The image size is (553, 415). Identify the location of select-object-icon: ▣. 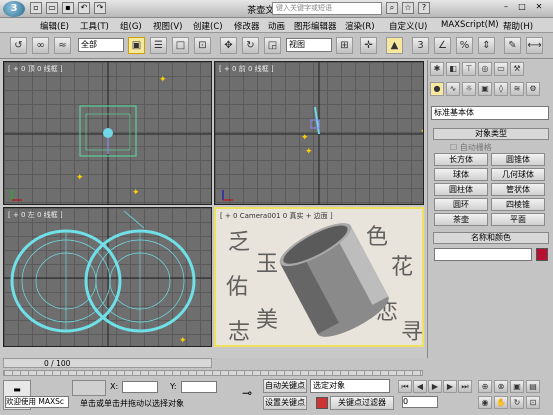
(136, 45).